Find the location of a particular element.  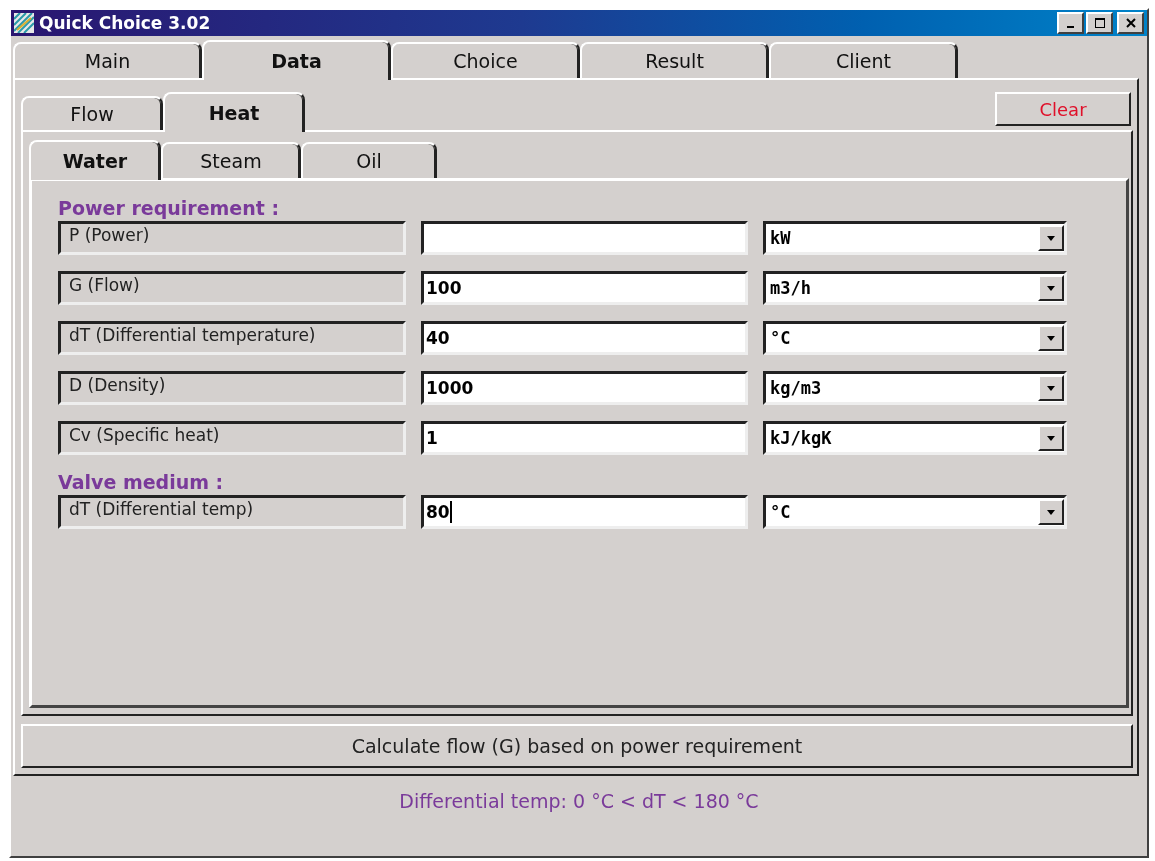

field-label: dT (Differential temp) is located at coordinates (232, 512).